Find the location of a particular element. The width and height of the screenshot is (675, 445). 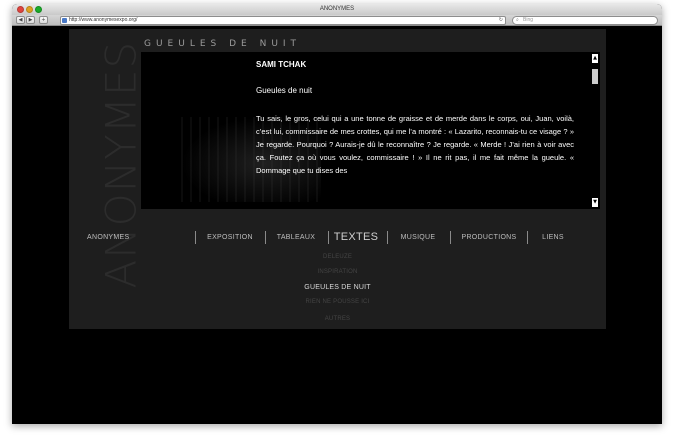

forward-button: ▶ is located at coordinates (30, 20).